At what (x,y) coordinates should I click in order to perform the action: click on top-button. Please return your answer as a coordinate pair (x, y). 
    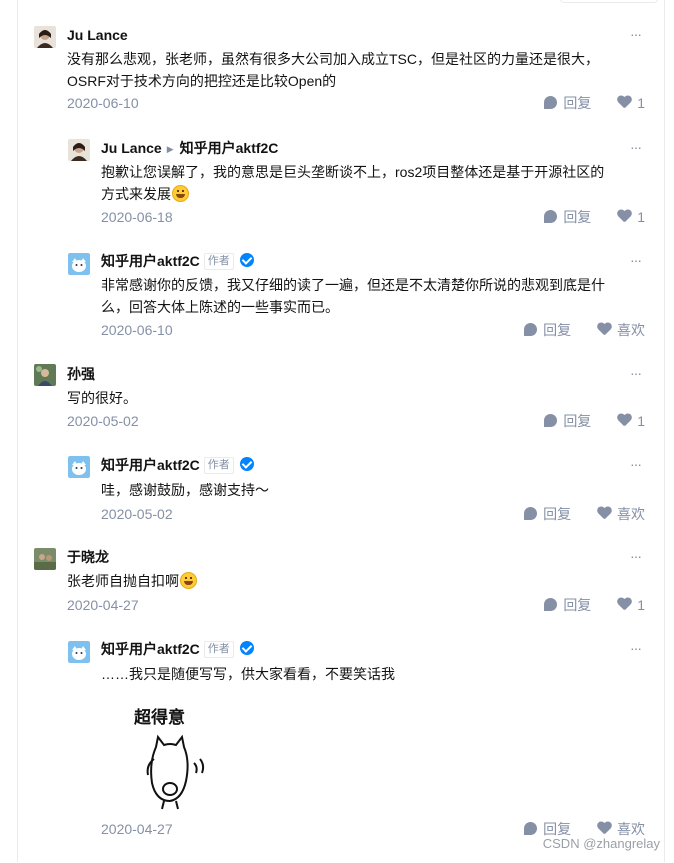
    Looking at the image, I should click on (609, 1).